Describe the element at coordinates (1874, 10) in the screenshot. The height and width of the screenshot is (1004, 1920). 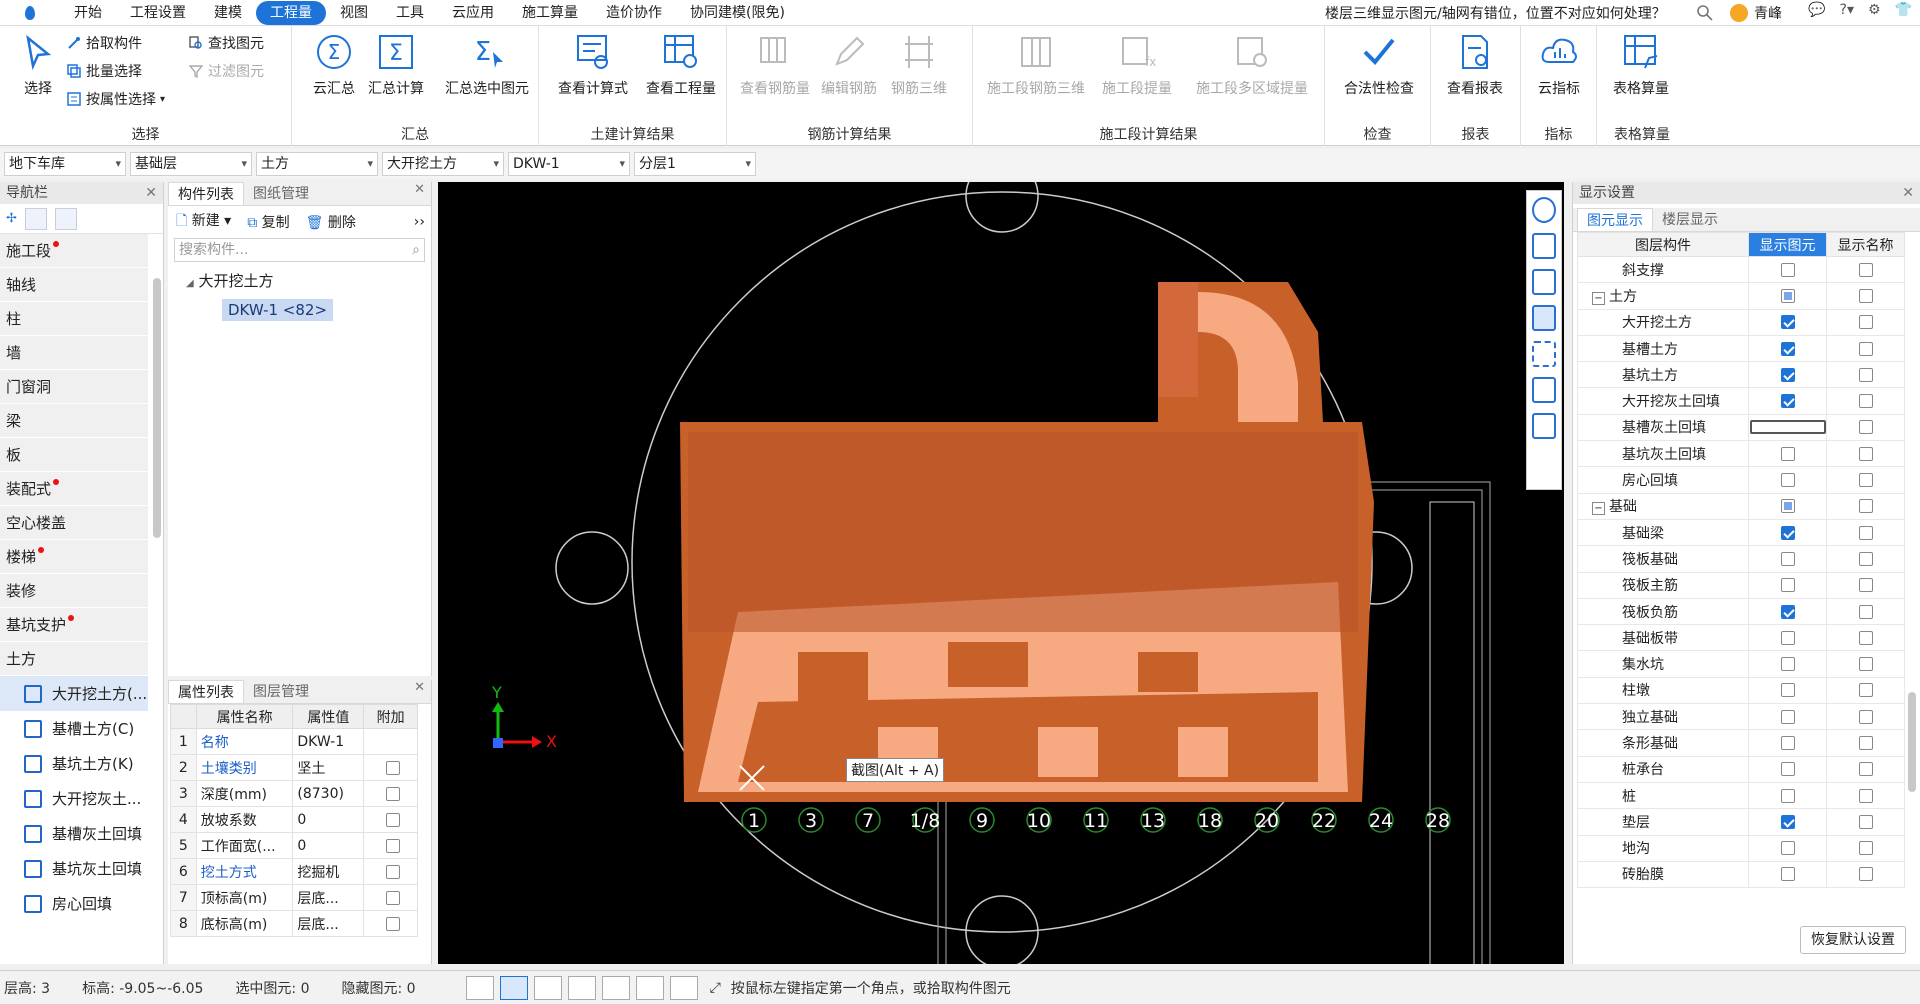
I see `settings-icon: ⚙` at that location.